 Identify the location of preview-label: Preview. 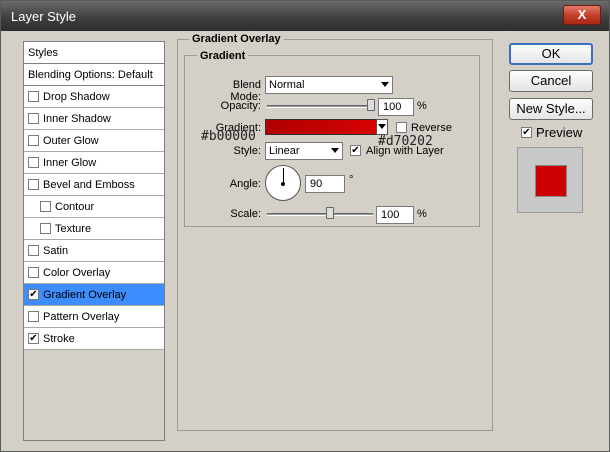
(559, 132).